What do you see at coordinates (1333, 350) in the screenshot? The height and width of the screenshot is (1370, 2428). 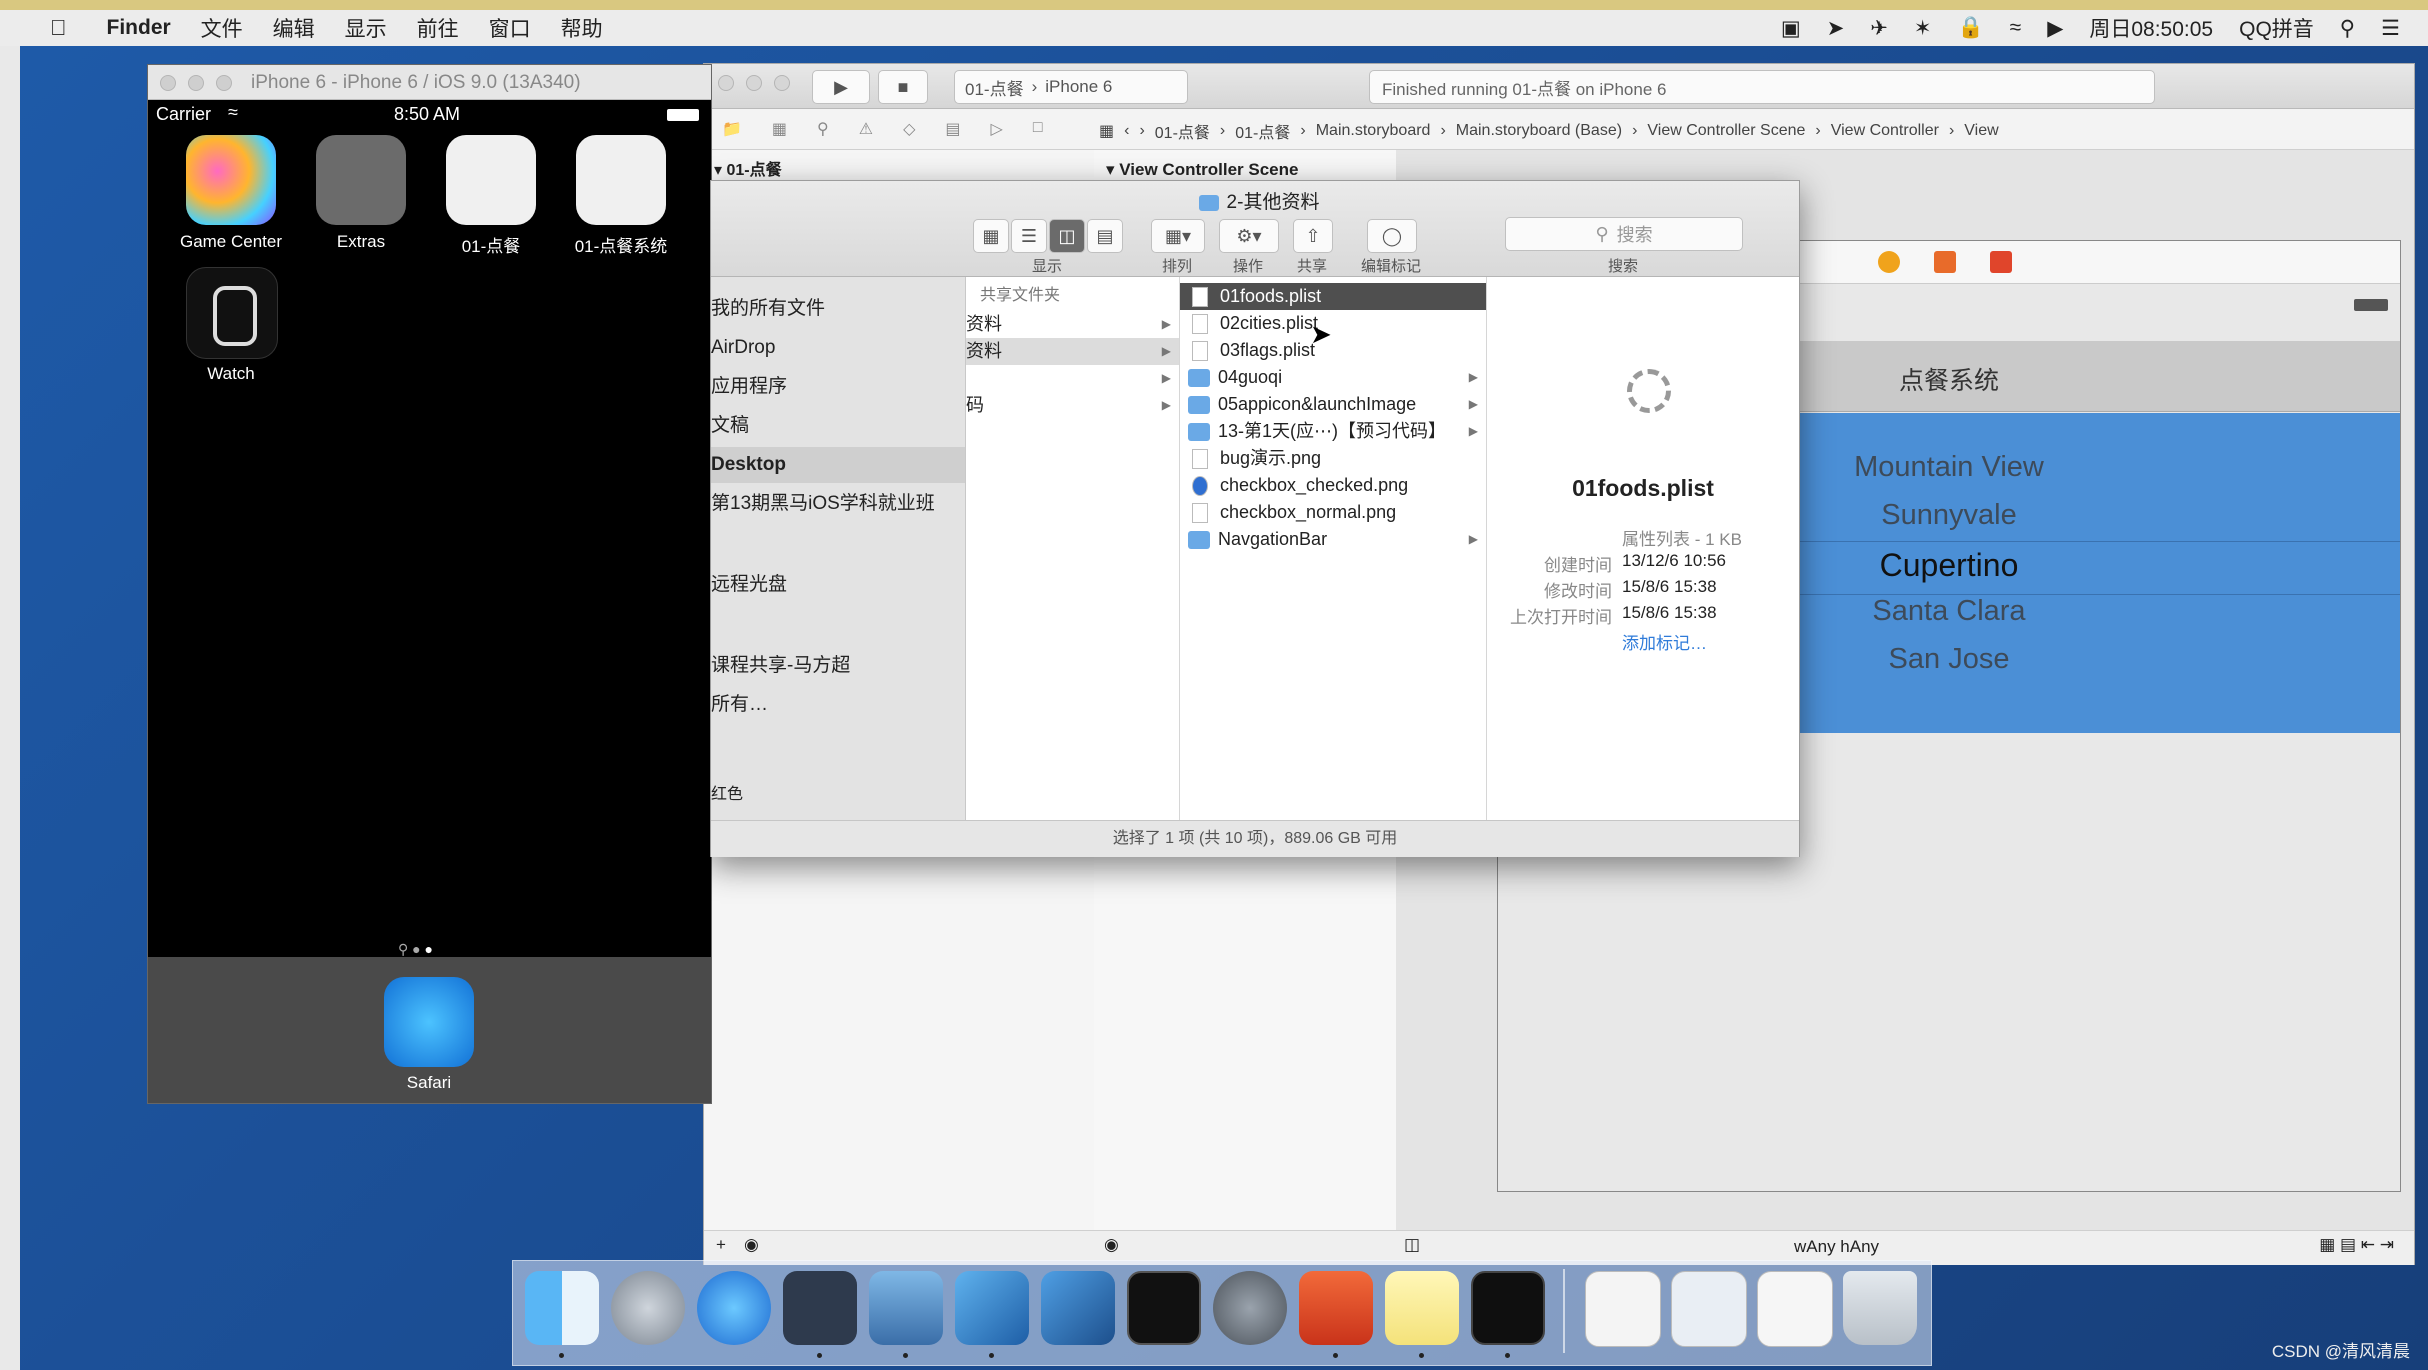 I see `file-row: 03flags.plist` at bounding box center [1333, 350].